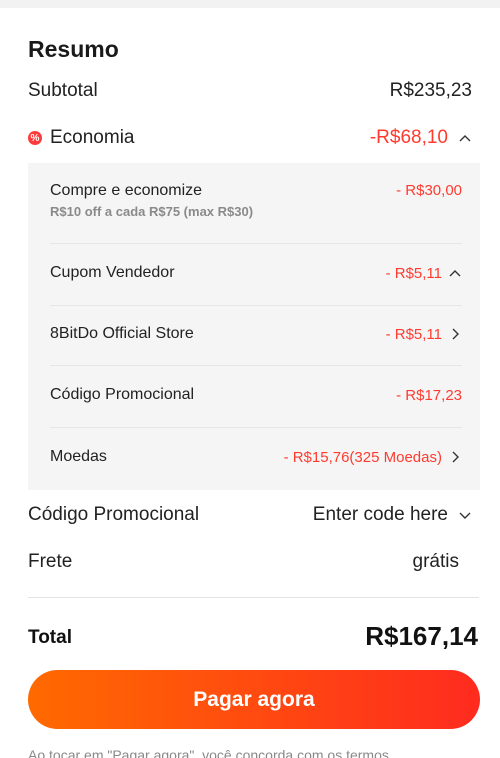 The height and width of the screenshot is (758, 500). What do you see at coordinates (250, 138) in the screenshot?
I see `economy-row: % Economia -R$68,10` at bounding box center [250, 138].